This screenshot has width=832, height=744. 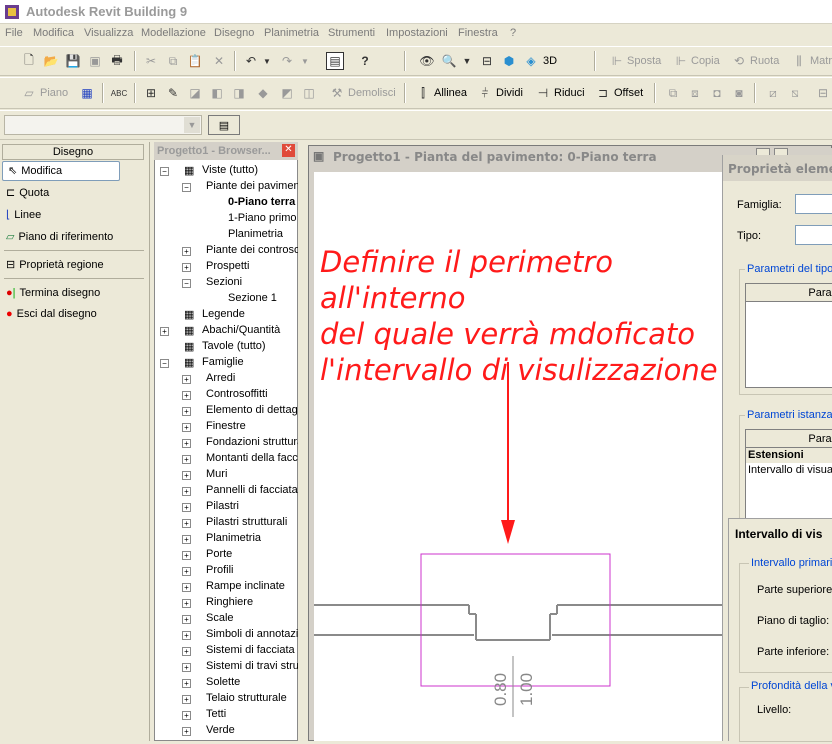 What do you see at coordinates (252, 442) in the screenshot?
I see `browser-tree-item: Fondazioni struttura` at bounding box center [252, 442].